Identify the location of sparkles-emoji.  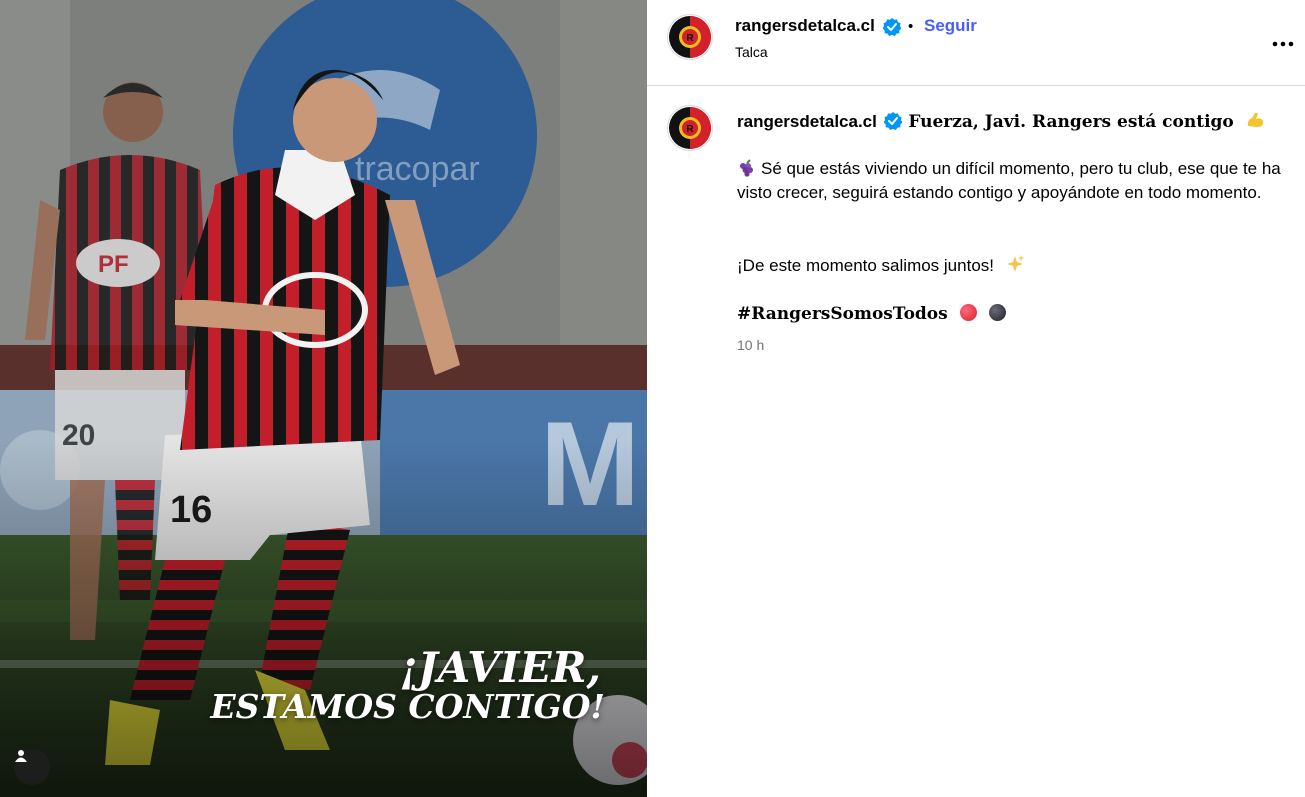
(1015, 263).